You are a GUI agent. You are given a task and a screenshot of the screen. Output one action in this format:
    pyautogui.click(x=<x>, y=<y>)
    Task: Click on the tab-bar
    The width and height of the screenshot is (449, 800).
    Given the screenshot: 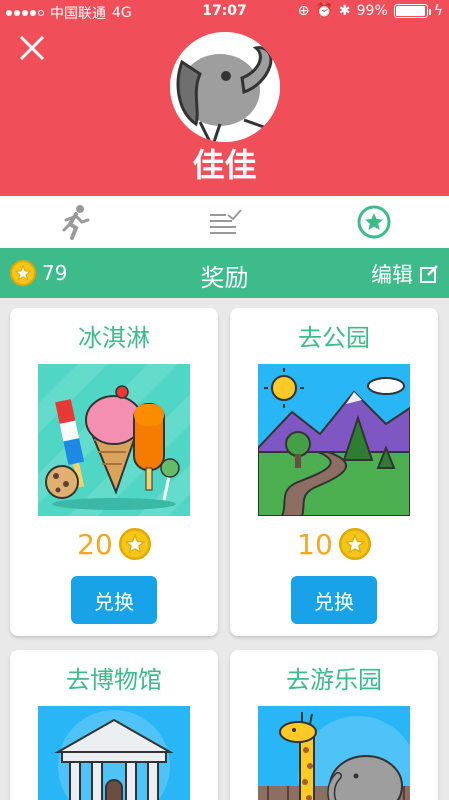 What is the action you would take?
    pyautogui.click(x=224, y=222)
    